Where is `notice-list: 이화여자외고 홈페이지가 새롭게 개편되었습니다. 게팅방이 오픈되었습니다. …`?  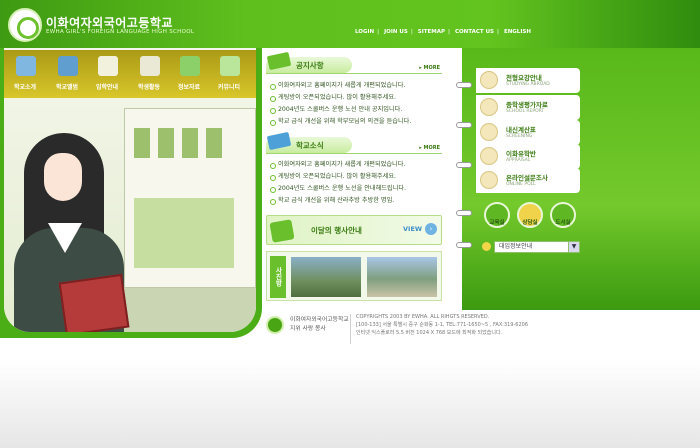 notice-list: 이화여자외고 홈페이지가 새롭게 개편되었습니다. 게팅방이 오픈되었습니다. … is located at coordinates (356, 104).